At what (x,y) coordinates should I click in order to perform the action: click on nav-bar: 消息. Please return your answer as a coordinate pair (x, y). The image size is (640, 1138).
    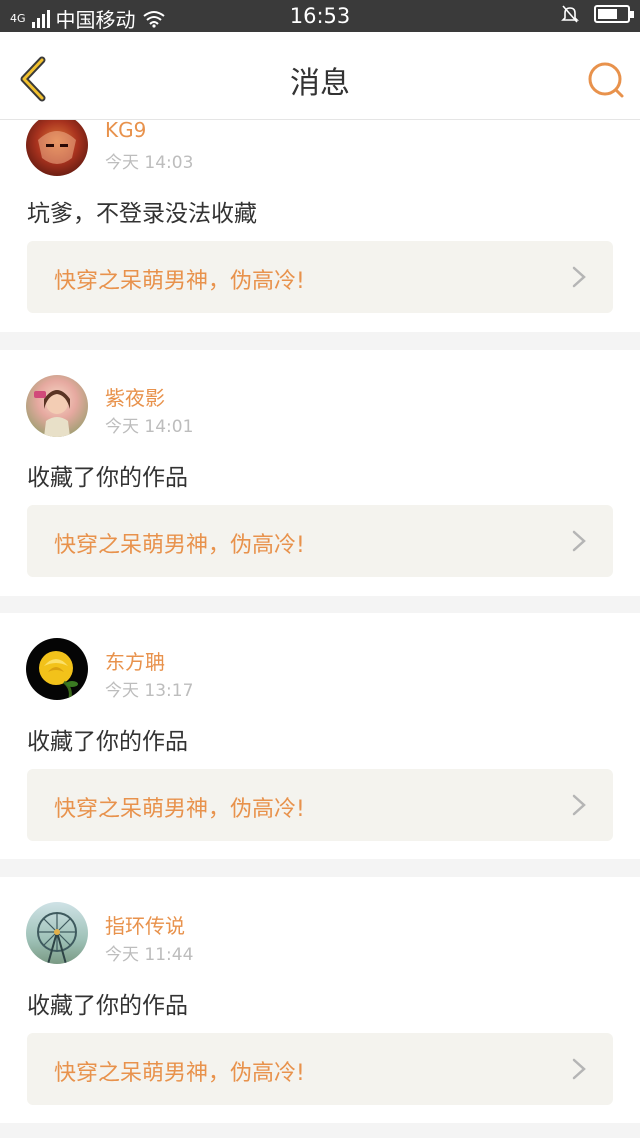
    Looking at the image, I should click on (320, 76).